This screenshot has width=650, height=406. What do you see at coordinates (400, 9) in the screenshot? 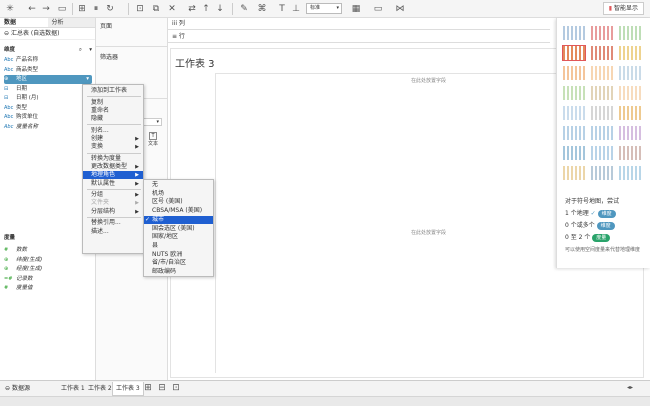
I see `share-icon: ⋈` at bounding box center [400, 9].